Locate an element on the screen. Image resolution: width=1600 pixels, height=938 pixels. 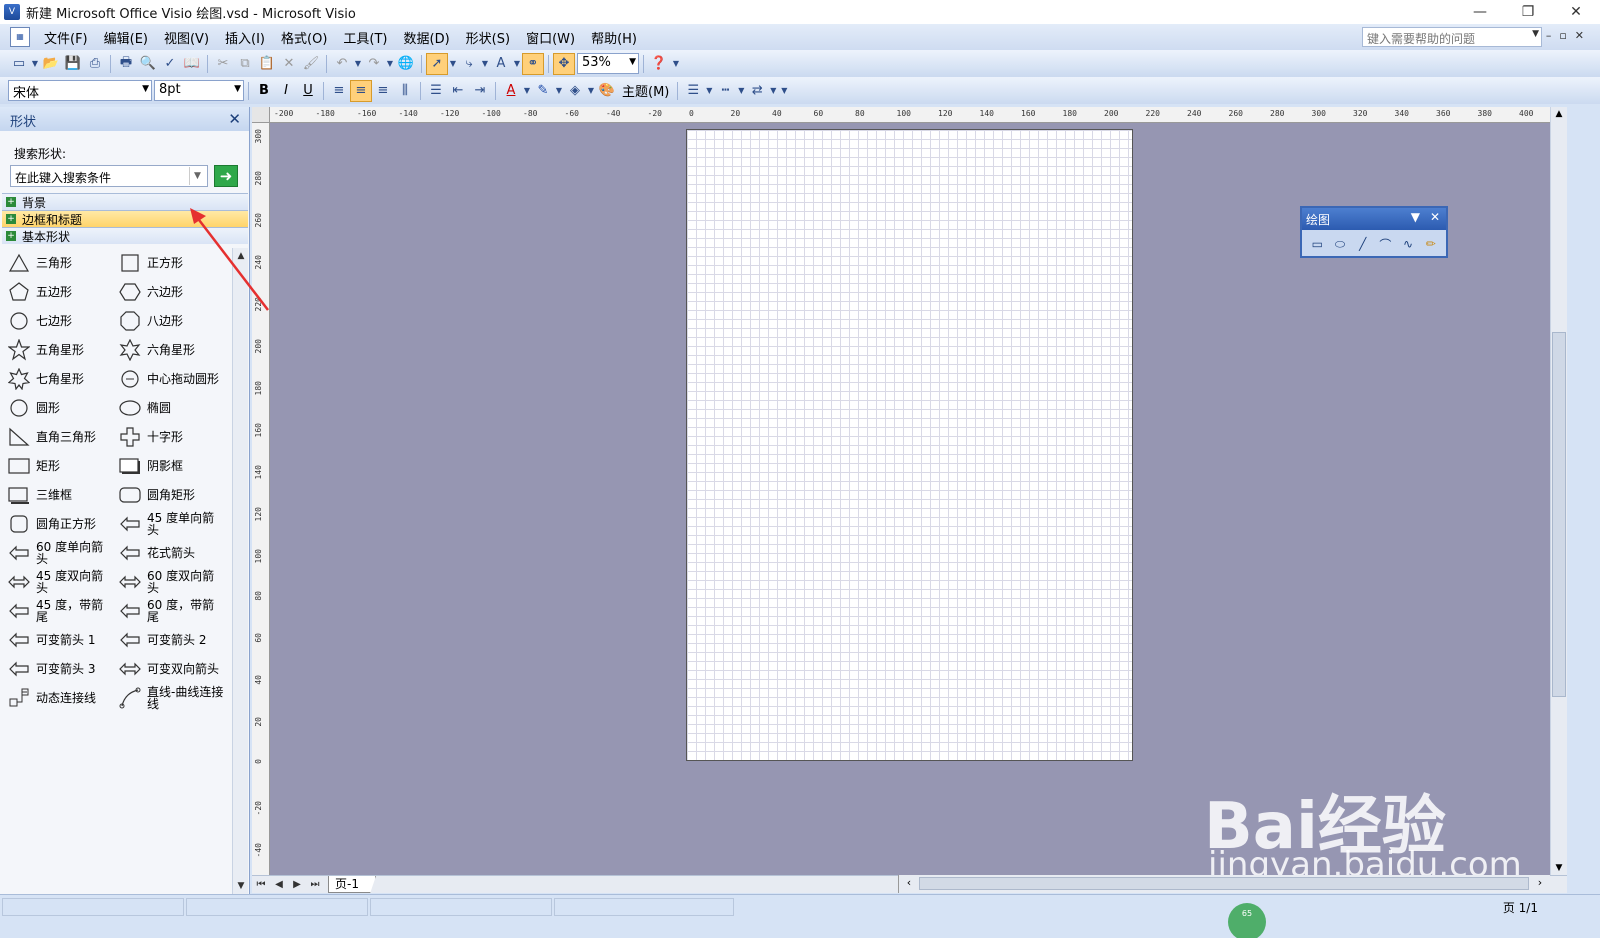
stencil-borders-titles: + 边框和标题 is located at coordinates (125, 218).